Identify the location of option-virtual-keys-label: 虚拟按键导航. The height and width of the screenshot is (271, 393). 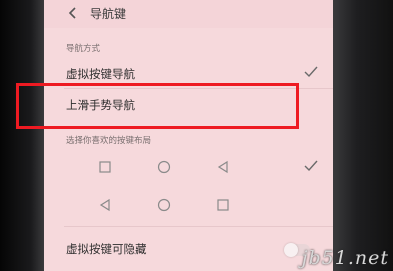
(100, 74).